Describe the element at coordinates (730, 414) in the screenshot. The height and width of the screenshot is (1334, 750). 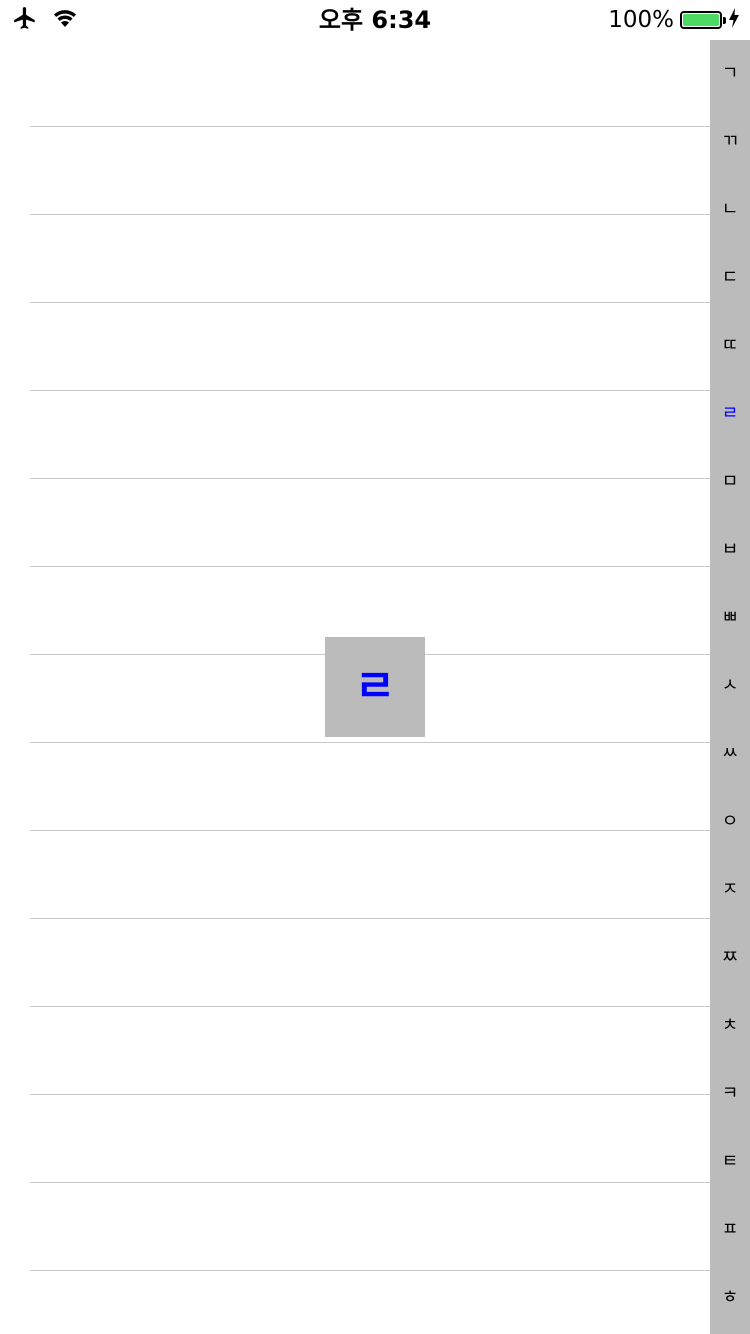
I see `index-letter: ㄹ` at that location.